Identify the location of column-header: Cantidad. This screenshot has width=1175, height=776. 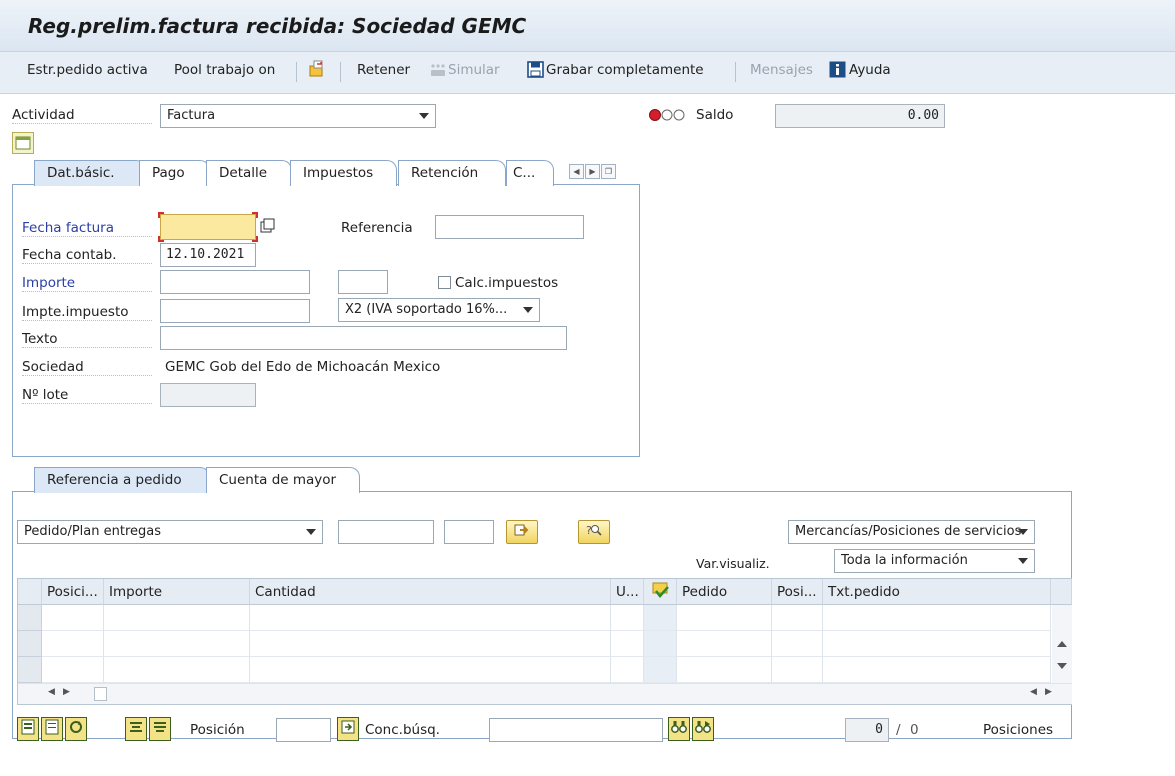
(430, 592).